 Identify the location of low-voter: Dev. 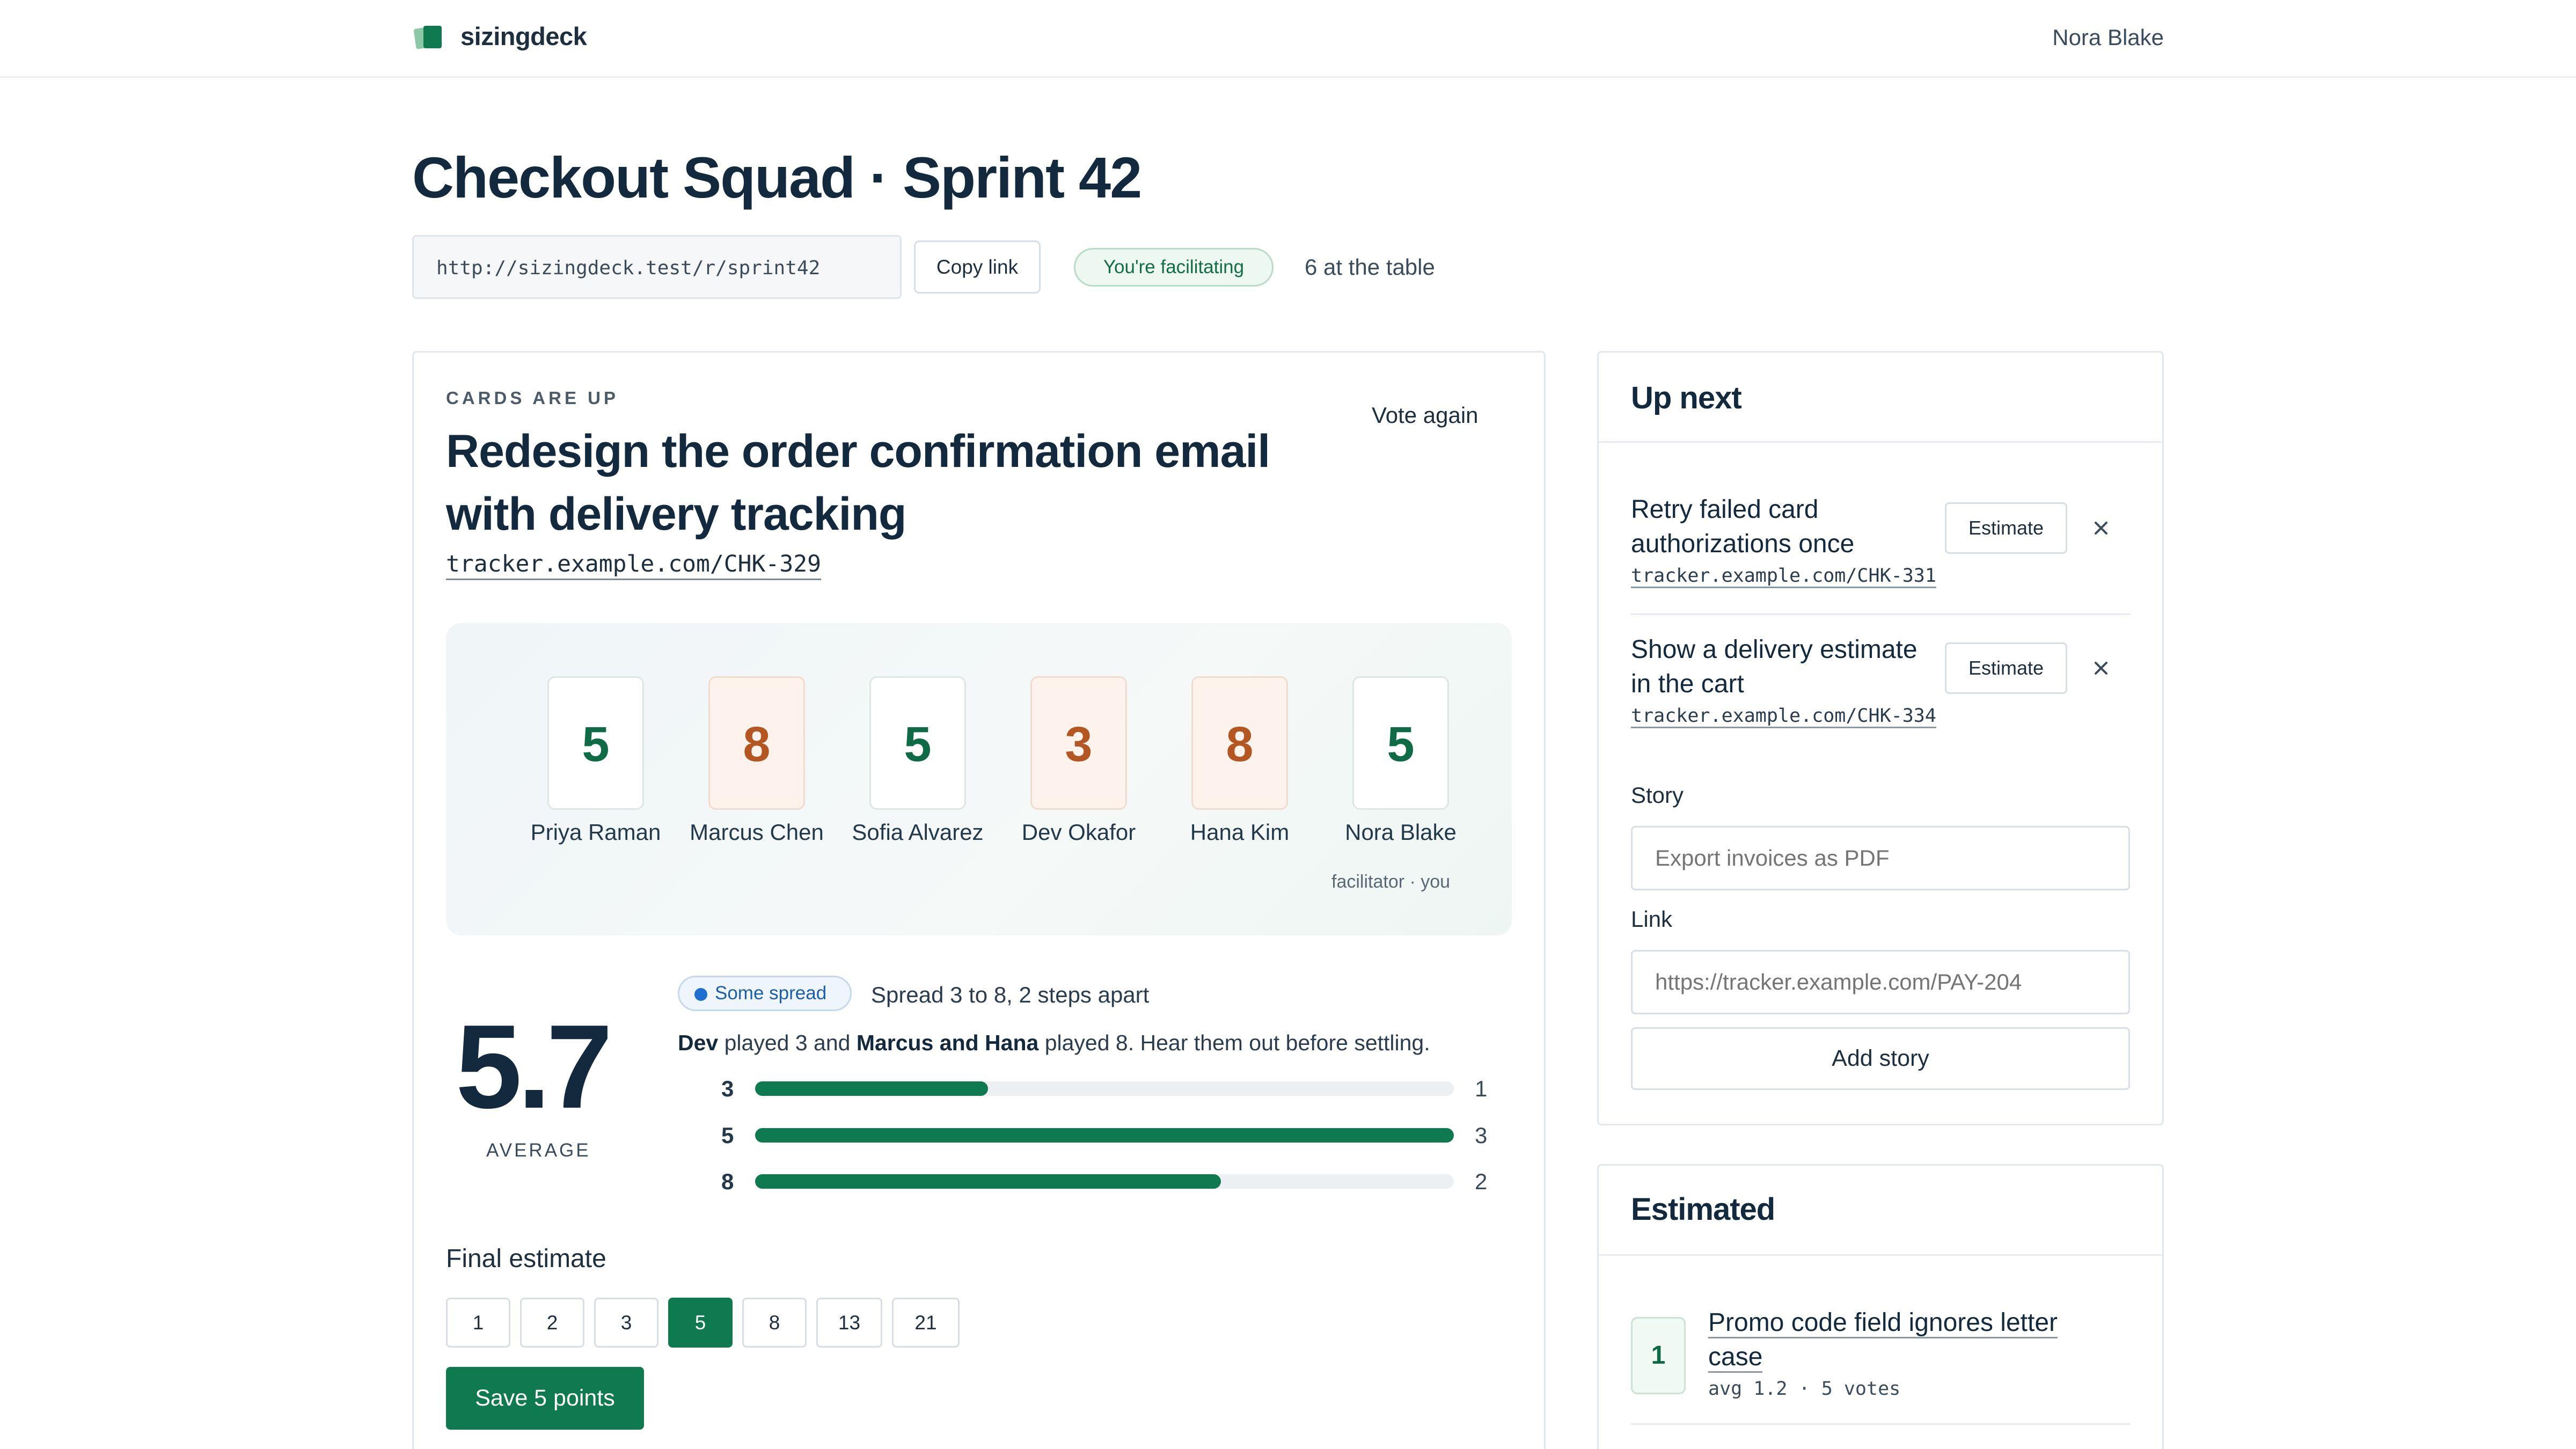
(698, 1042).